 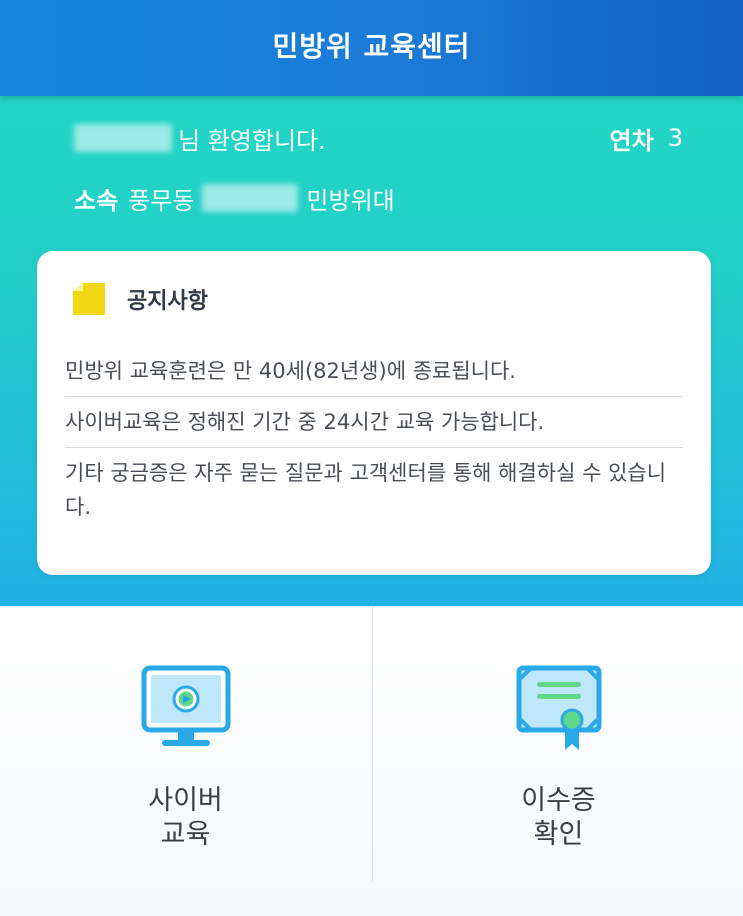 I want to click on app-title: 민방위 교육센터, so click(x=371, y=46).